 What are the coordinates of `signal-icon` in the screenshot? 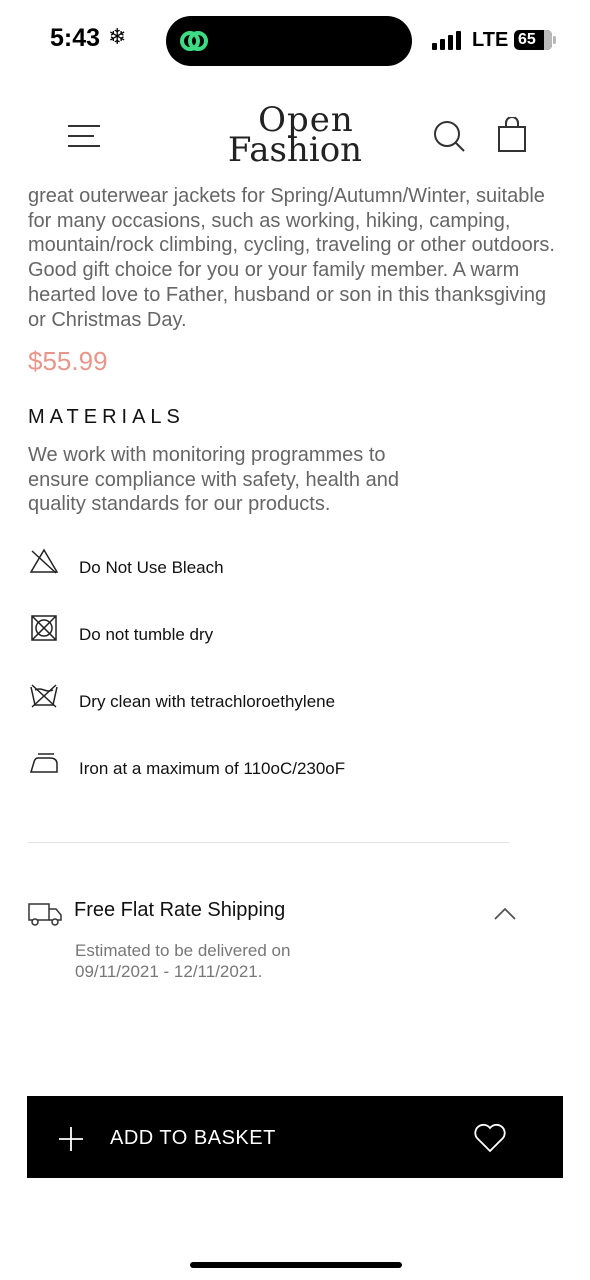 It's located at (446, 40).